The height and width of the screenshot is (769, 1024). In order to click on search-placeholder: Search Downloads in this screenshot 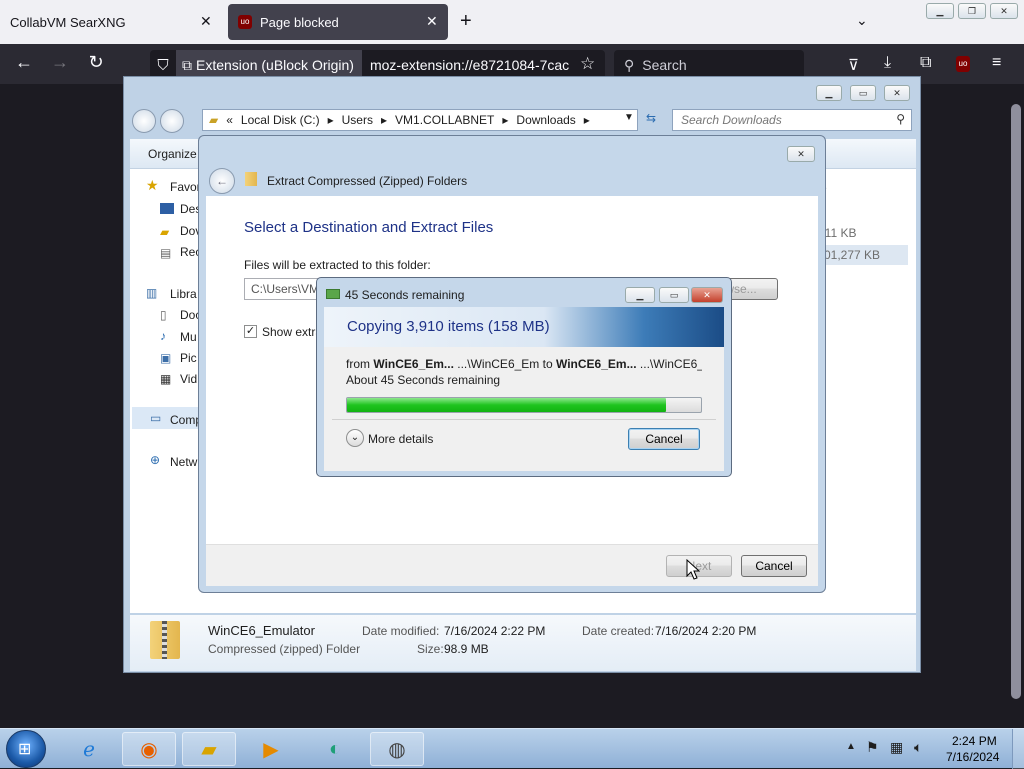, I will do `click(731, 120)`.